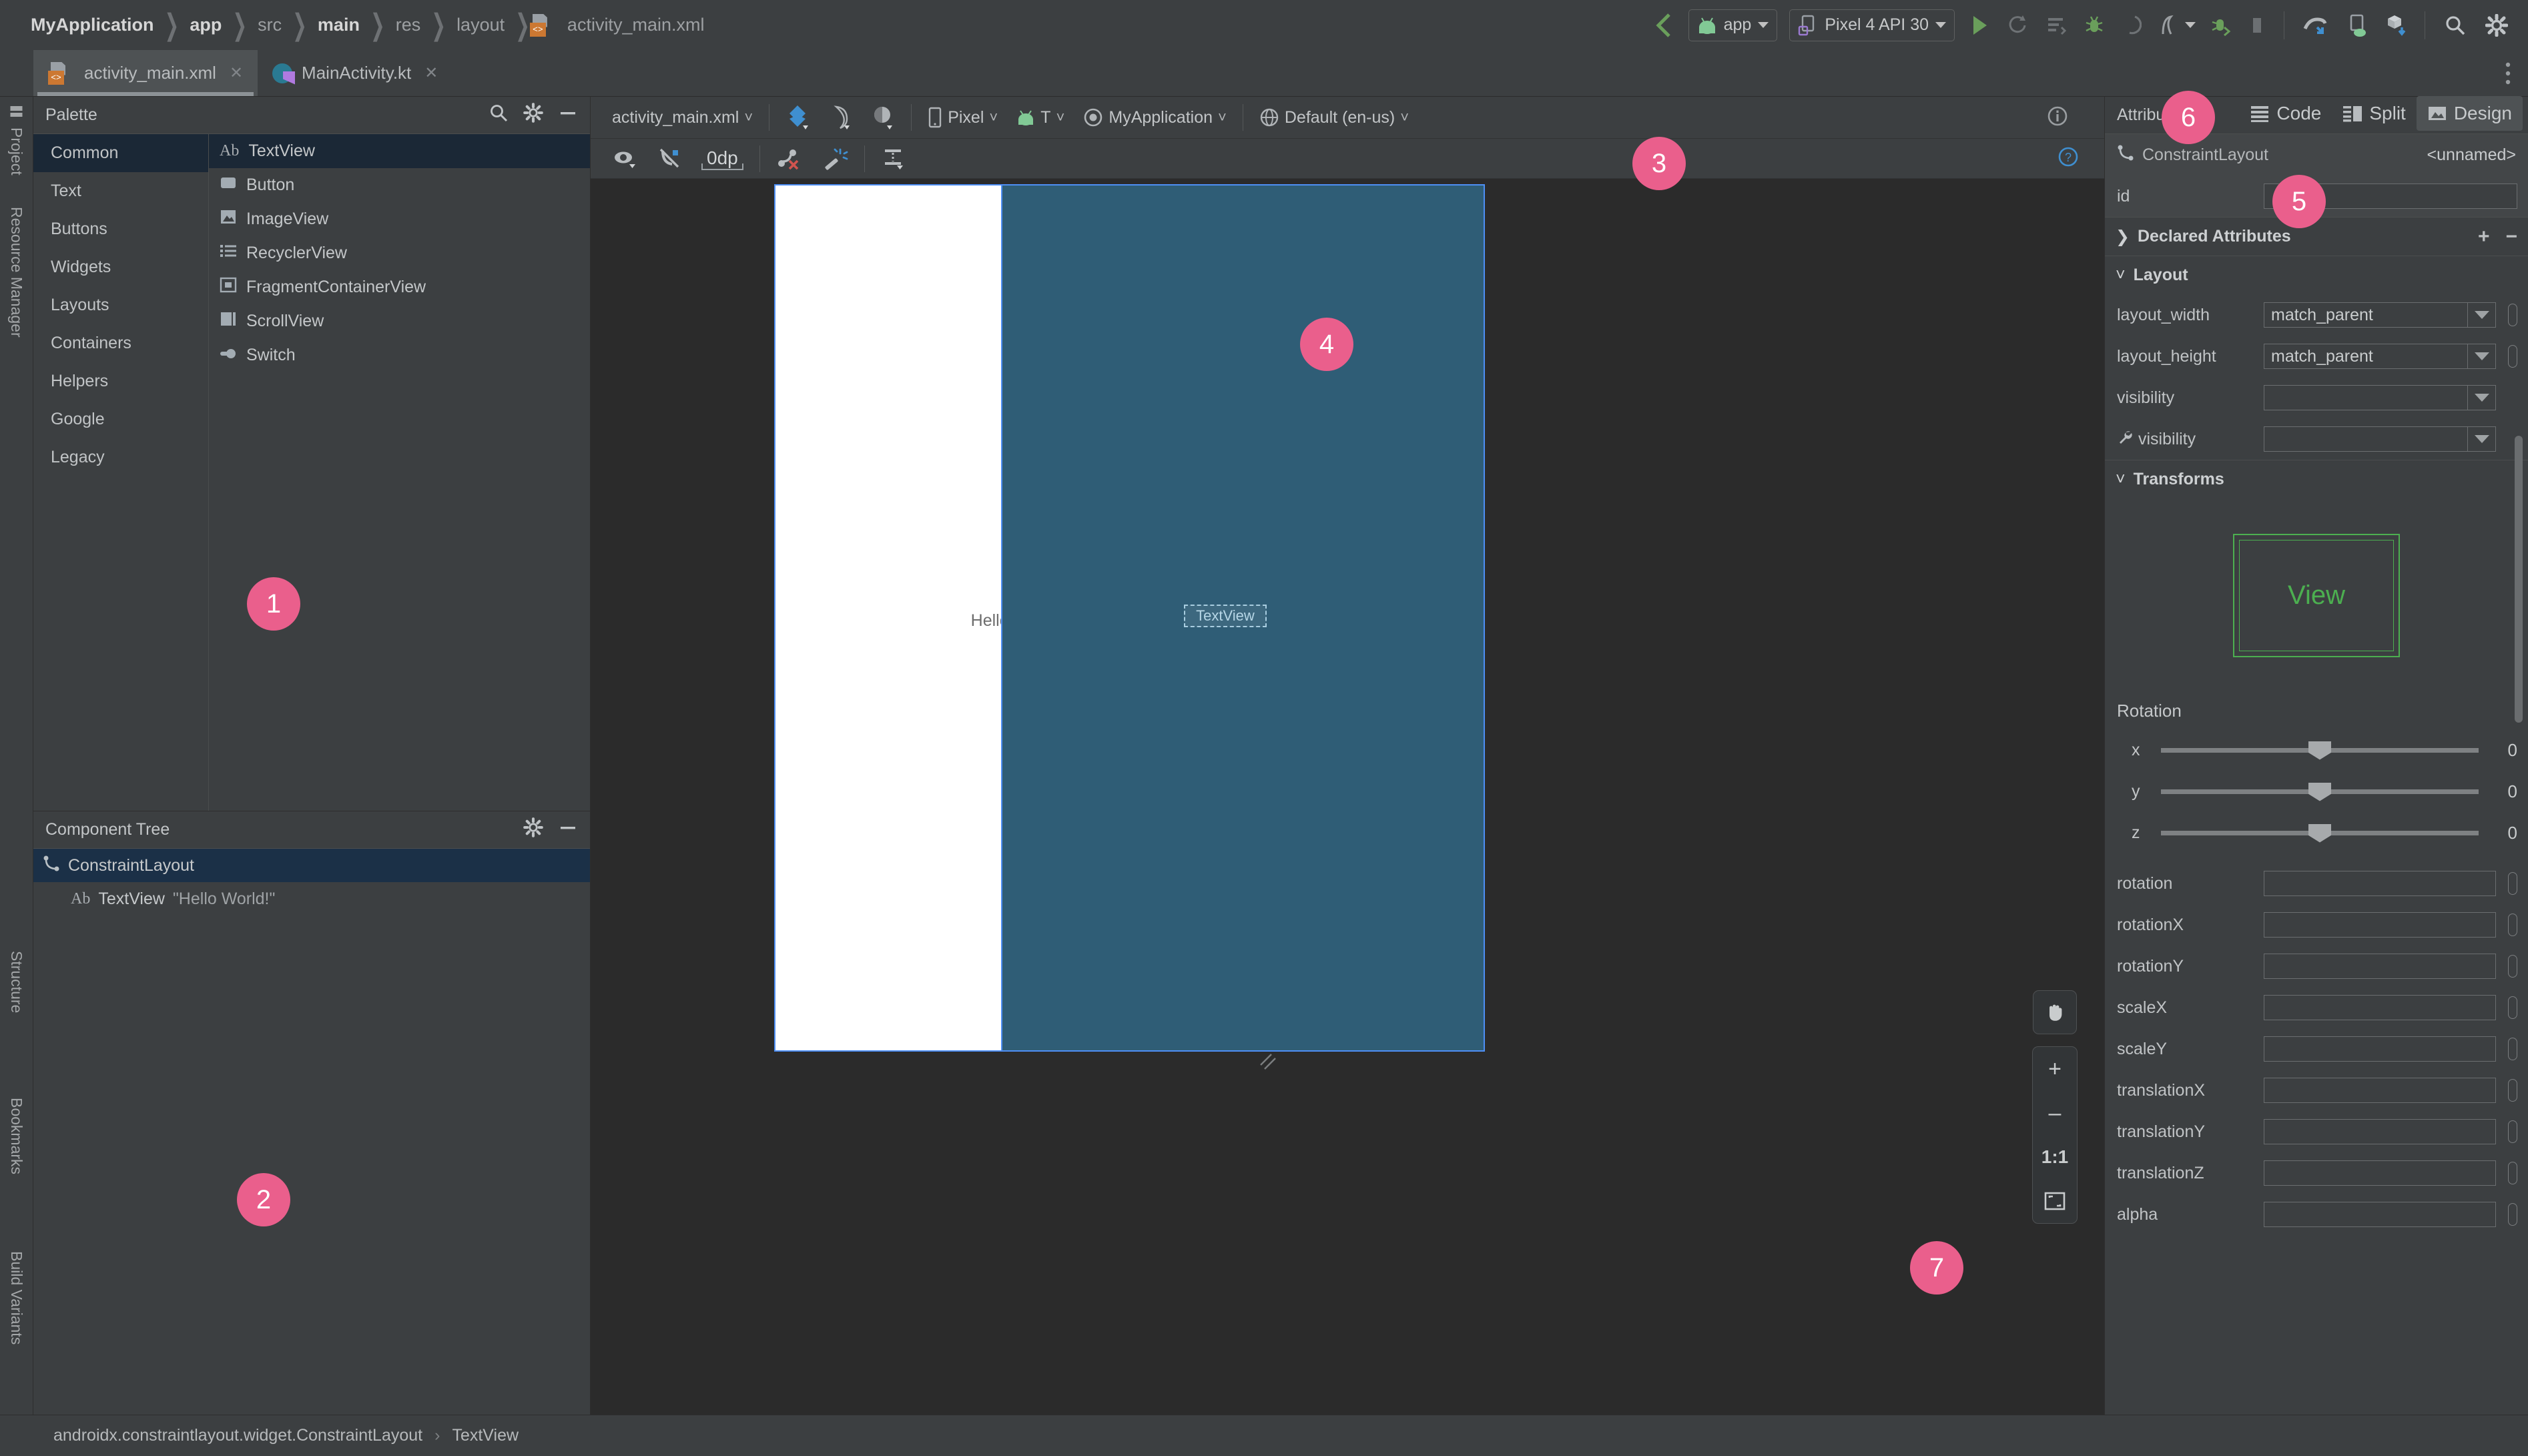 Image resolution: width=2528 pixels, height=1456 pixels. I want to click on palette-item-switch: Switch, so click(399, 355).